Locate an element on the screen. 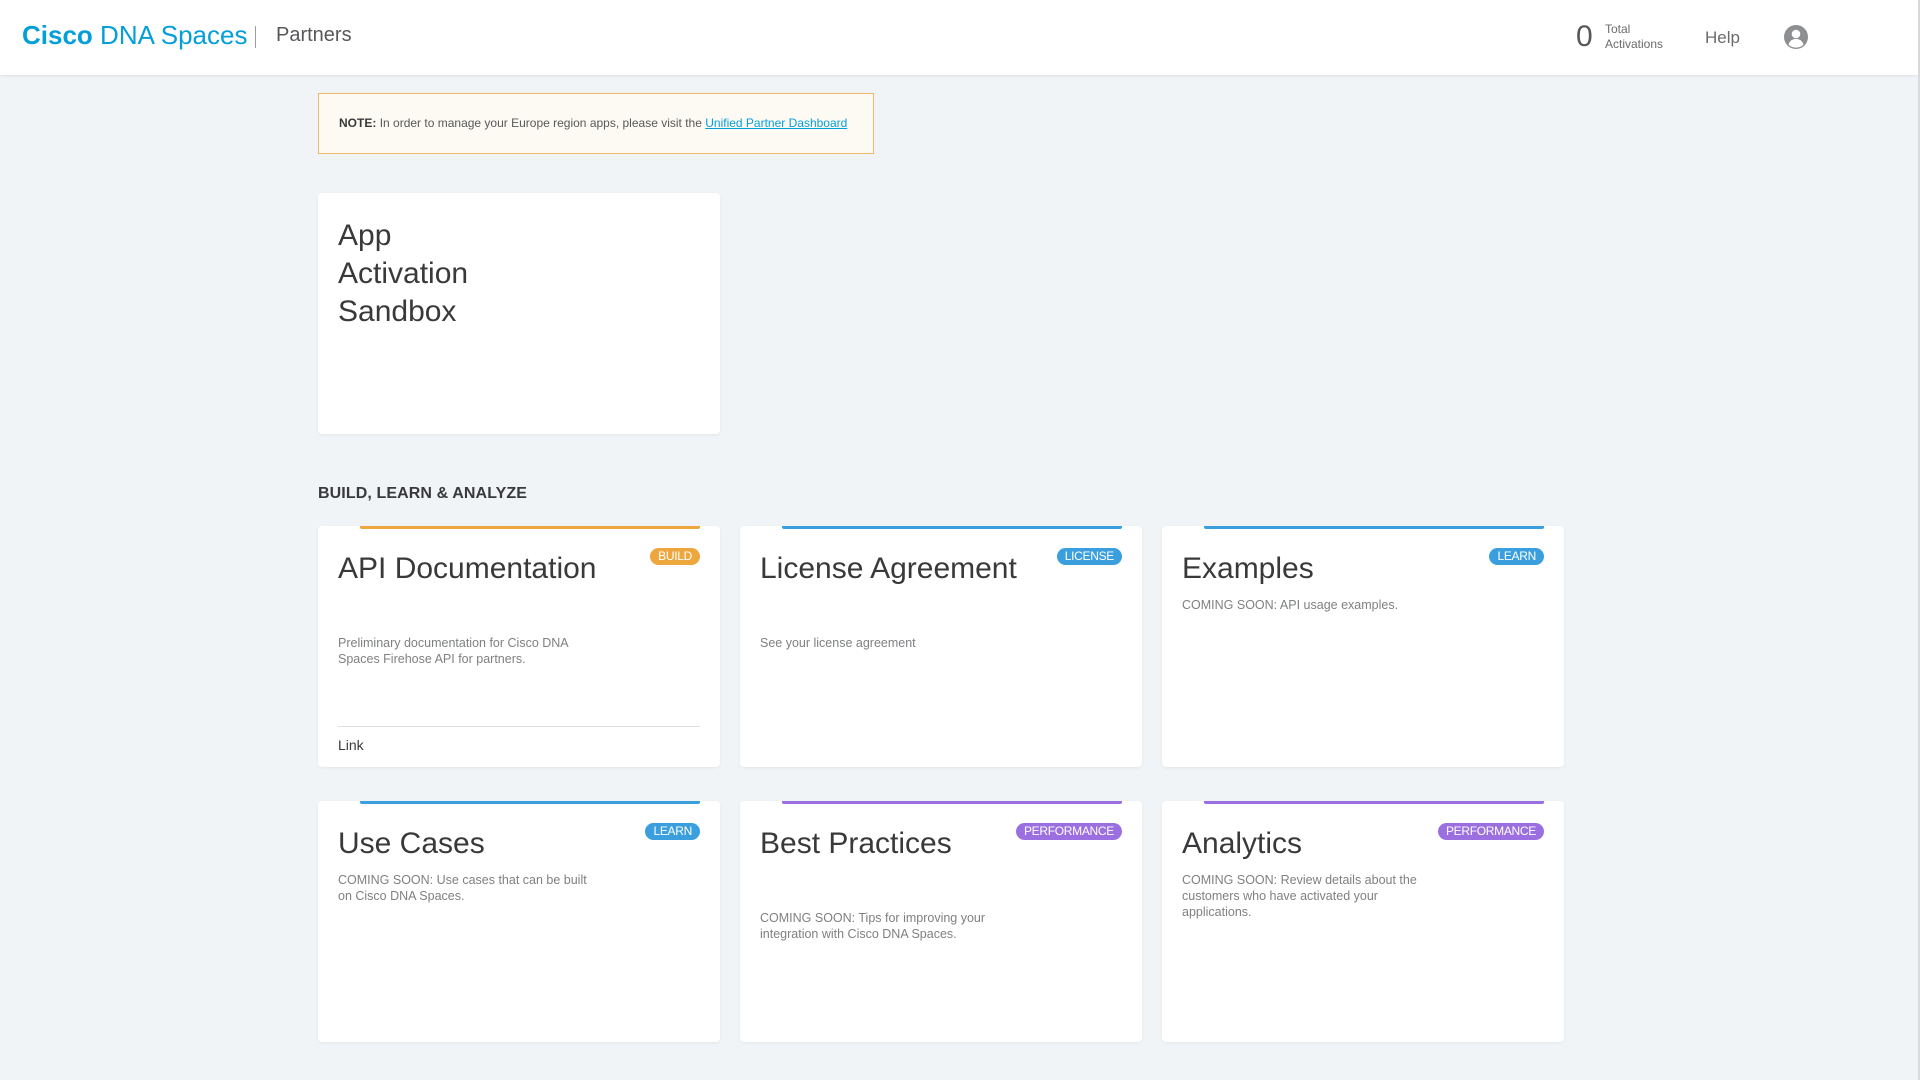  sandbox-card-title: App Activation Sandbox is located at coordinates (403, 273).